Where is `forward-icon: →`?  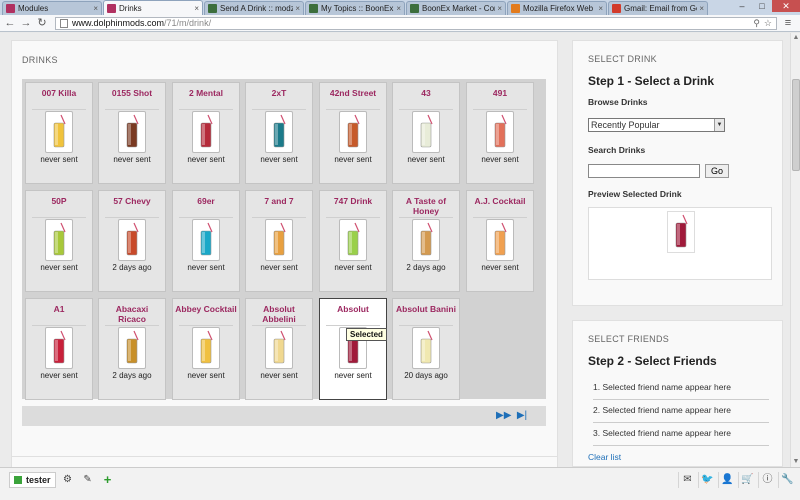 forward-icon: → is located at coordinates (26, 23).